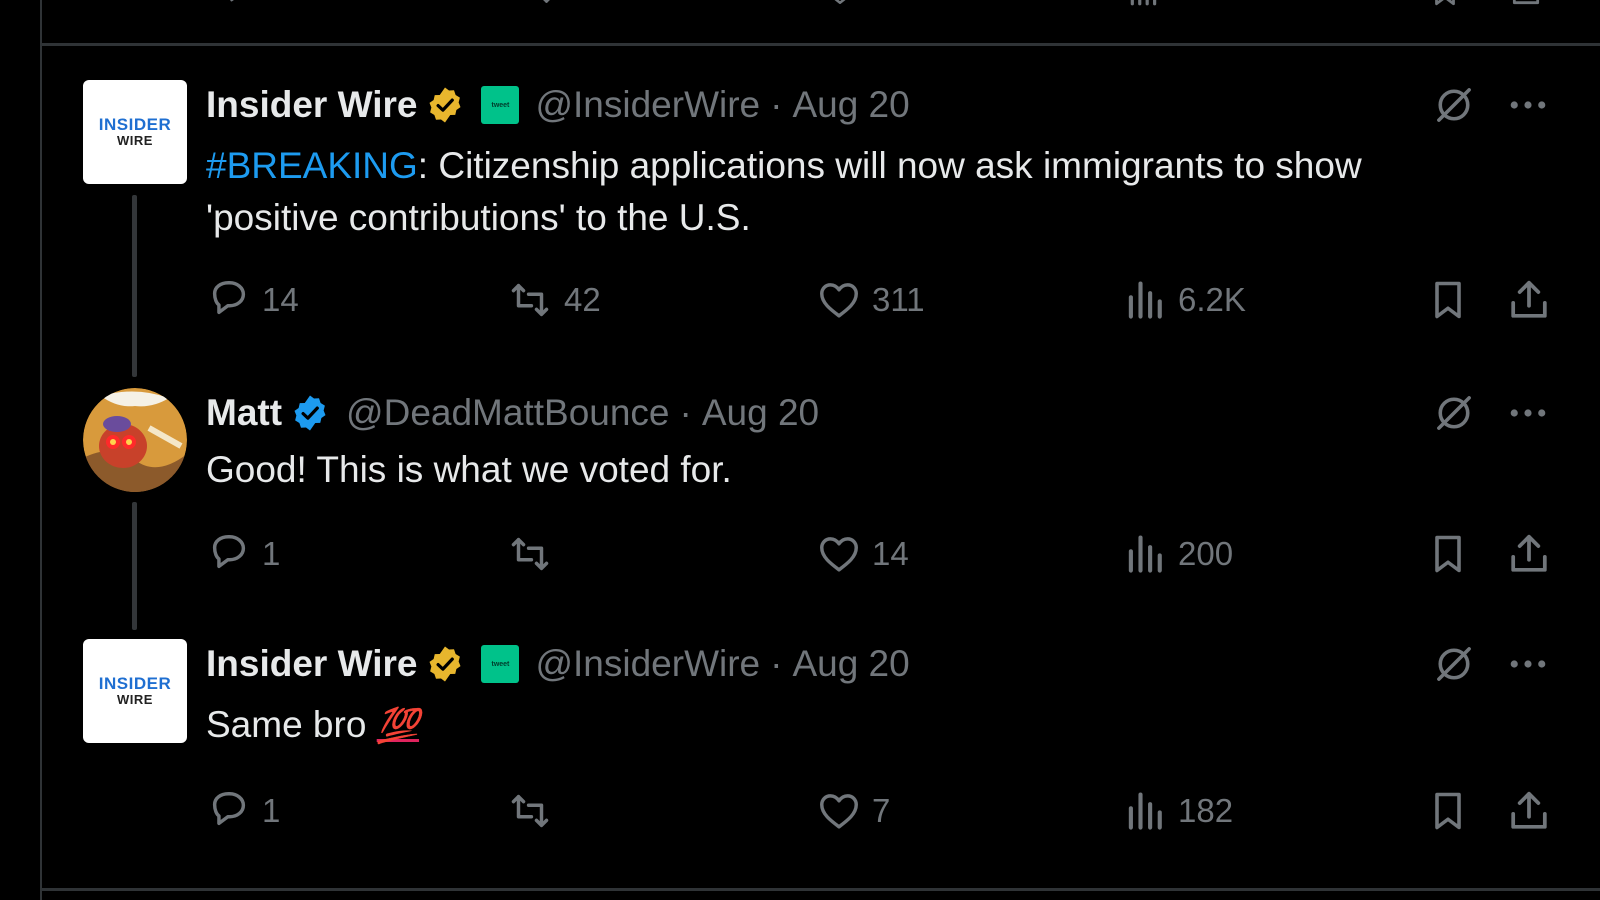  I want to click on like-button: 7, so click(853, 811).